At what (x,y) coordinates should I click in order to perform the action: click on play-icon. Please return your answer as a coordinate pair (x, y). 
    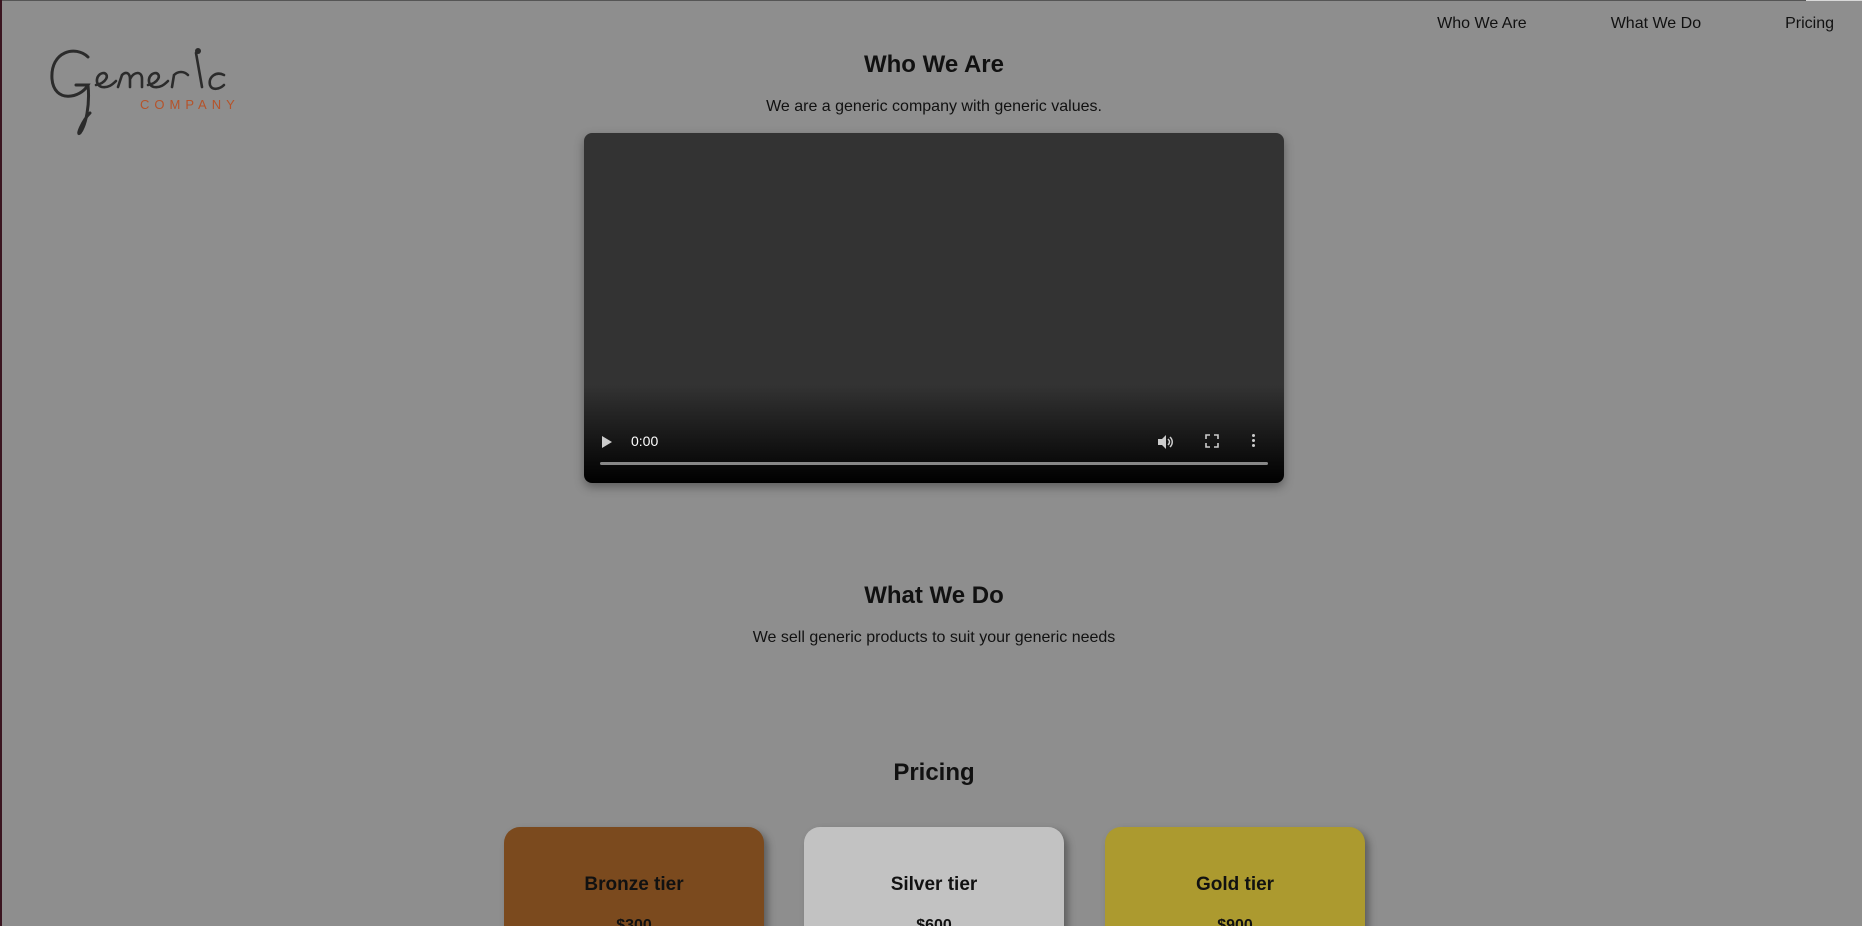
    Looking at the image, I should click on (607, 442).